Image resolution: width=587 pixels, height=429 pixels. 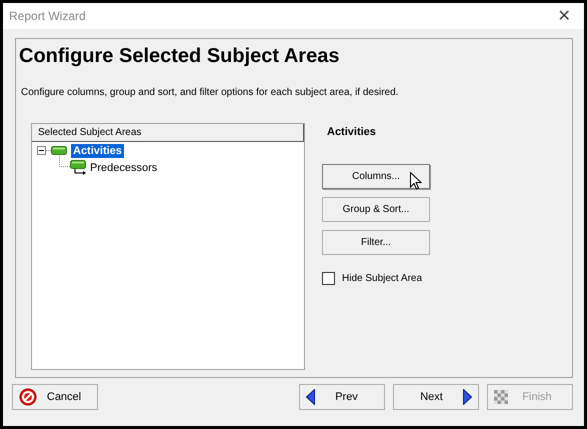 I want to click on right-arrow-icon, so click(x=467, y=397).